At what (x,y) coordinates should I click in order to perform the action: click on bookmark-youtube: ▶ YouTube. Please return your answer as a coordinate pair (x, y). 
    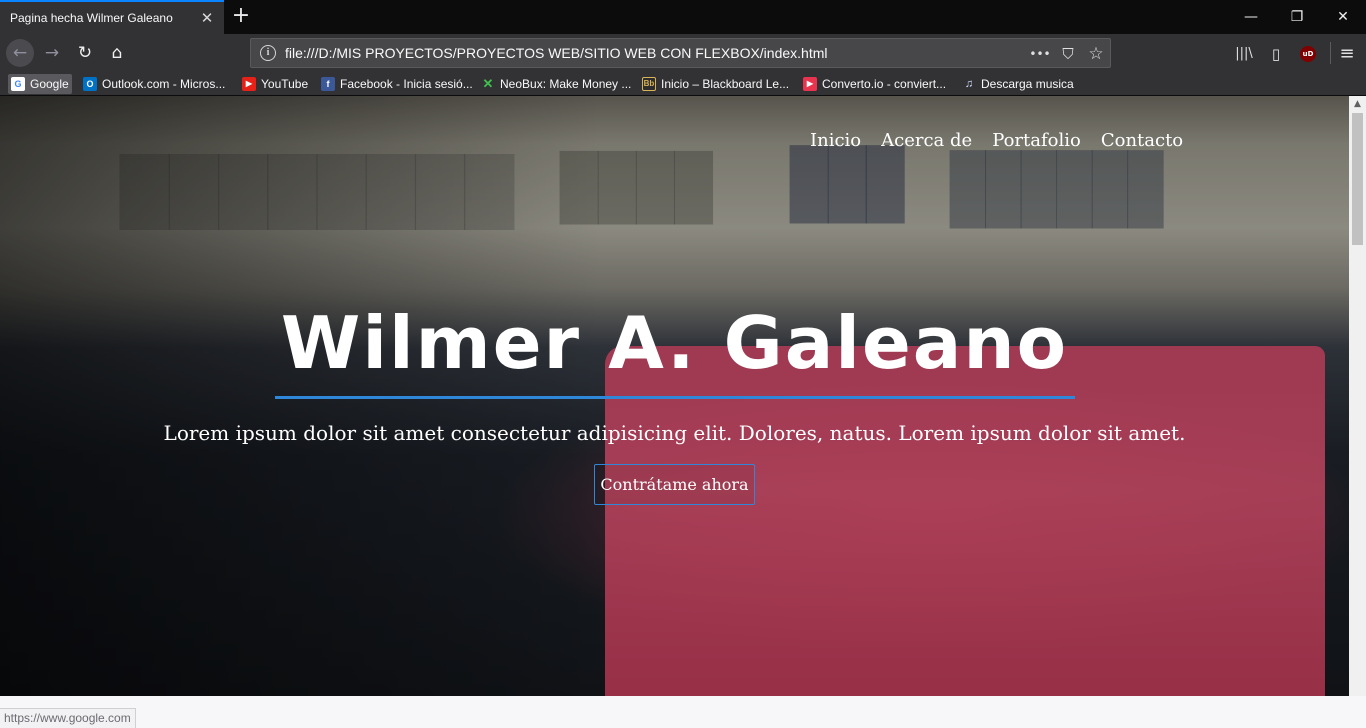
    Looking at the image, I should click on (275, 84).